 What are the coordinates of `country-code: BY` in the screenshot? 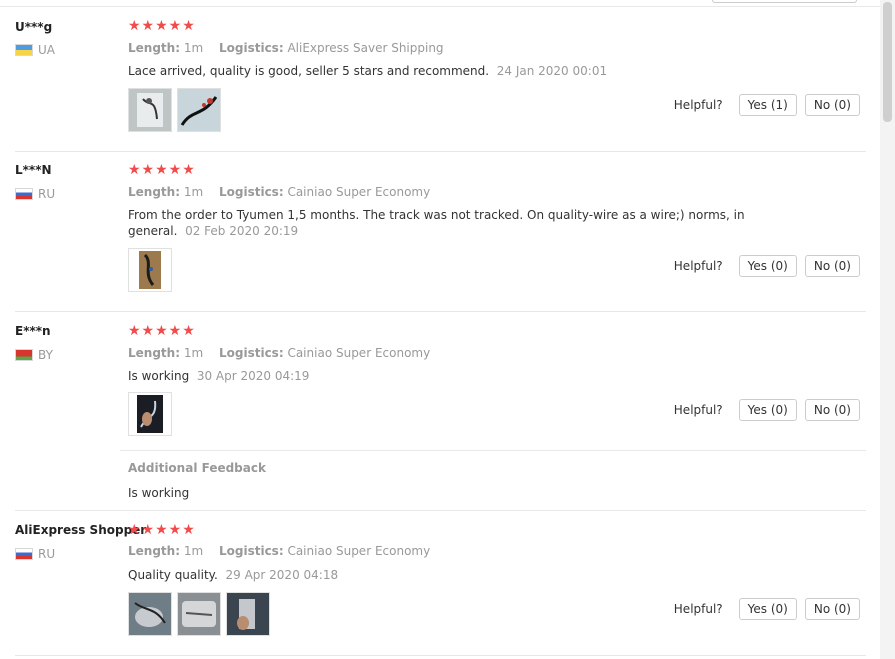 It's located at (45, 355).